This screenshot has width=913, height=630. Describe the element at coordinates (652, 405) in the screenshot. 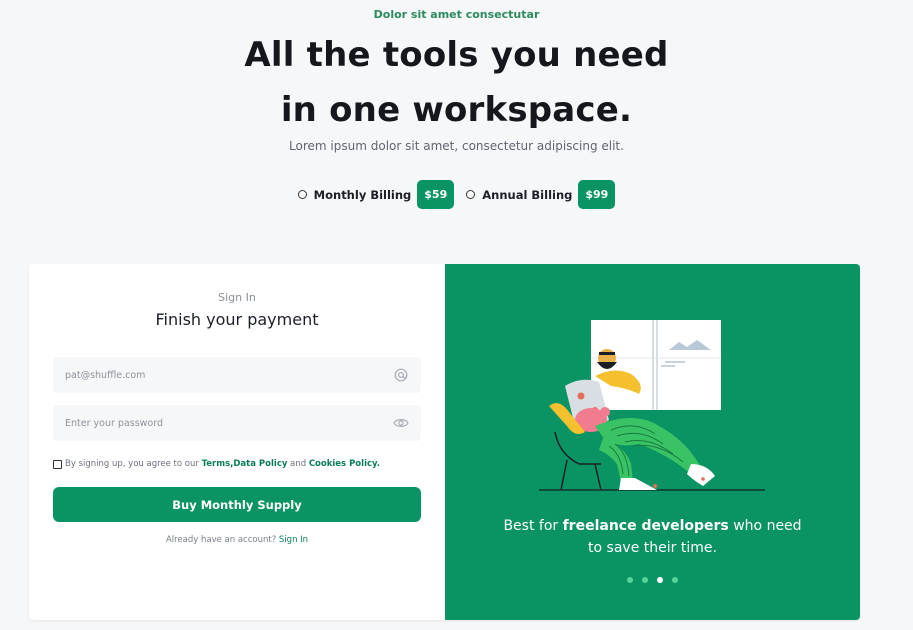

I see `freelancer-illustration` at that location.